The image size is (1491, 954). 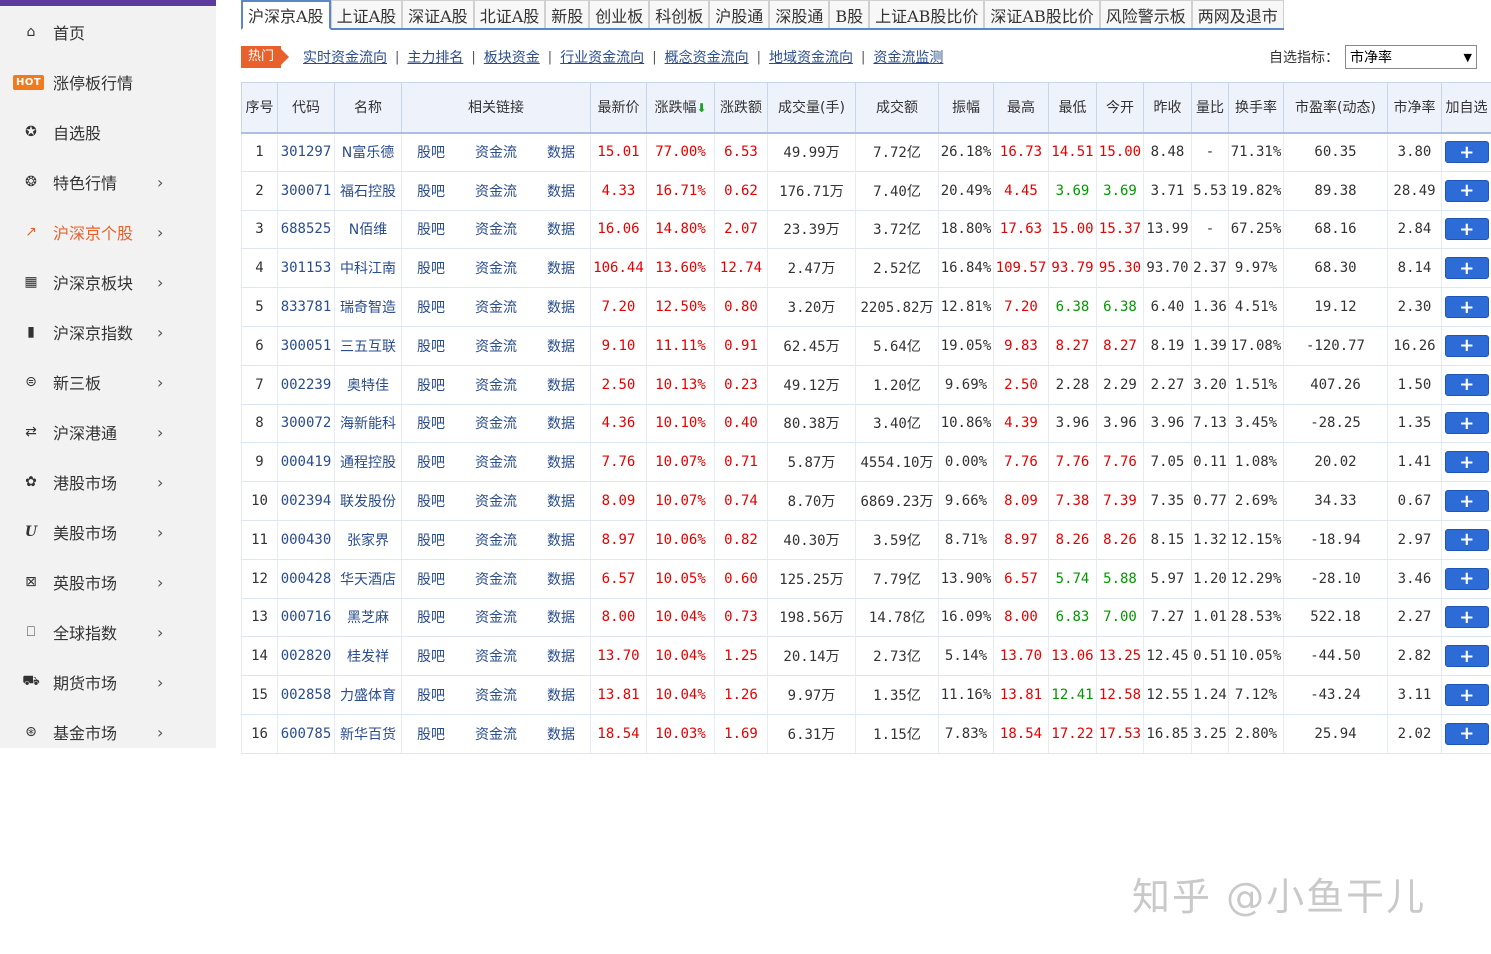 What do you see at coordinates (108, 82) in the screenshot?
I see `sidebar-item-1: HOT 涨停板行情` at bounding box center [108, 82].